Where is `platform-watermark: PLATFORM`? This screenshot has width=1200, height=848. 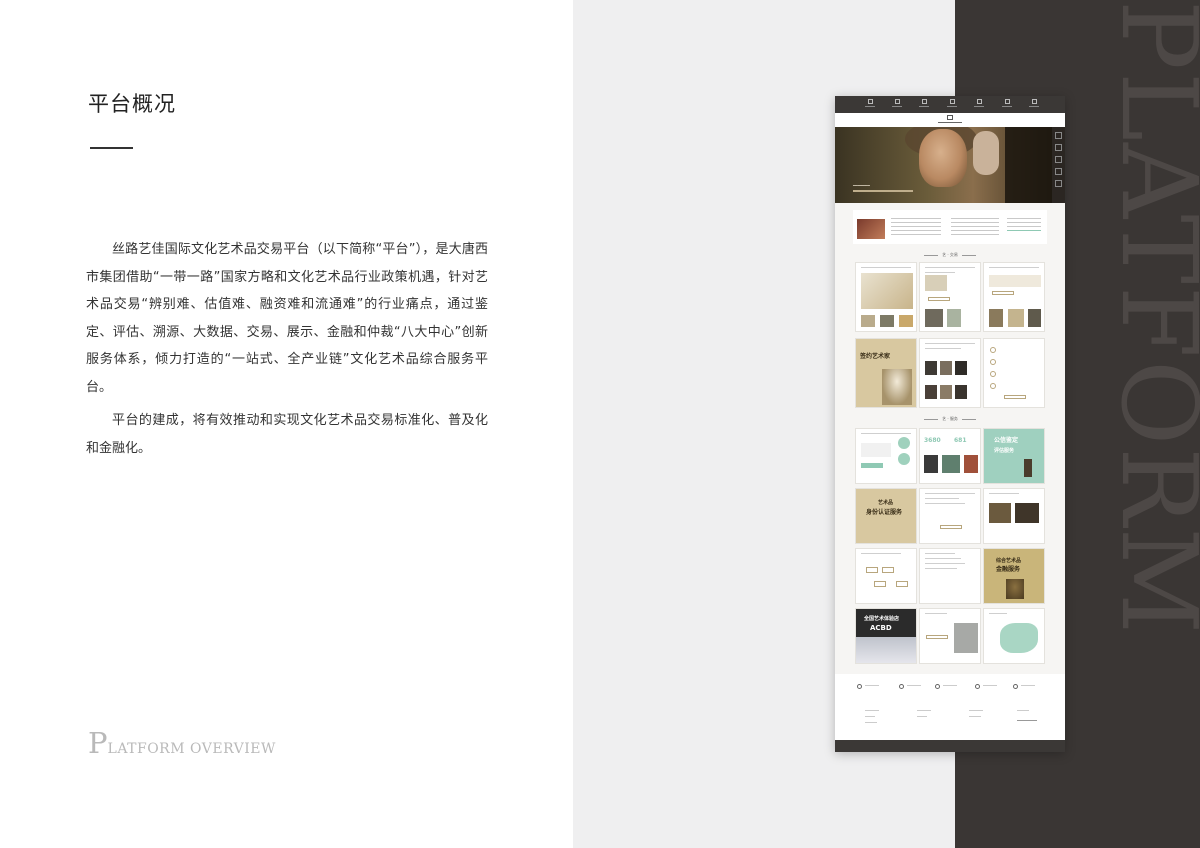 platform-watermark: PLATFORM is located at coordinates (1159, 424).